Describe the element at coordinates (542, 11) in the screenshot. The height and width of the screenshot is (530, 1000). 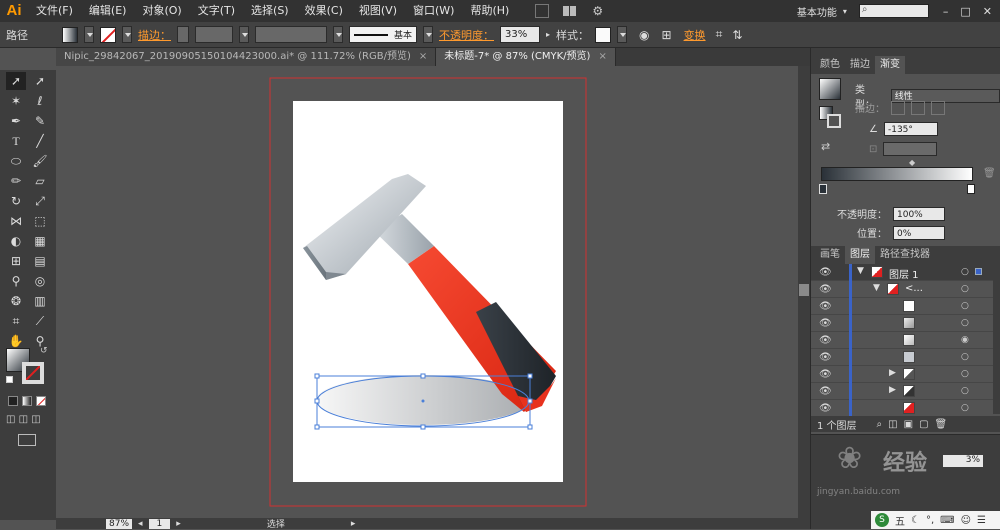
I see `bridge-icon` at that location.